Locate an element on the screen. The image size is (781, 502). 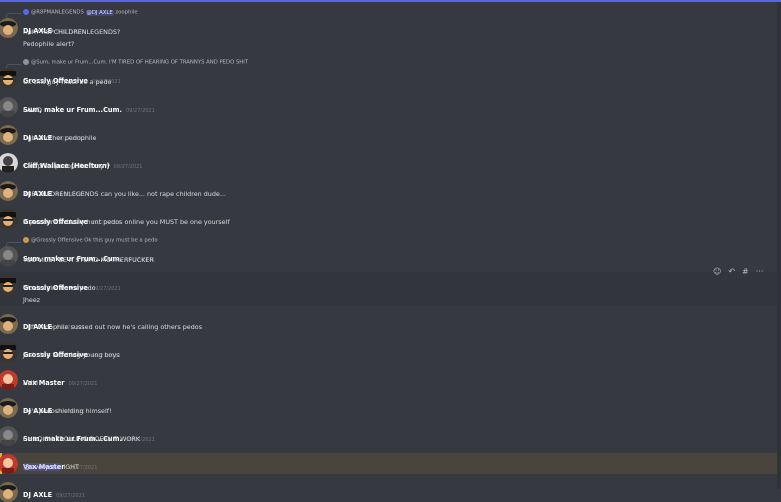
reply-icon: ↶ is located at coordinates (731, 272).